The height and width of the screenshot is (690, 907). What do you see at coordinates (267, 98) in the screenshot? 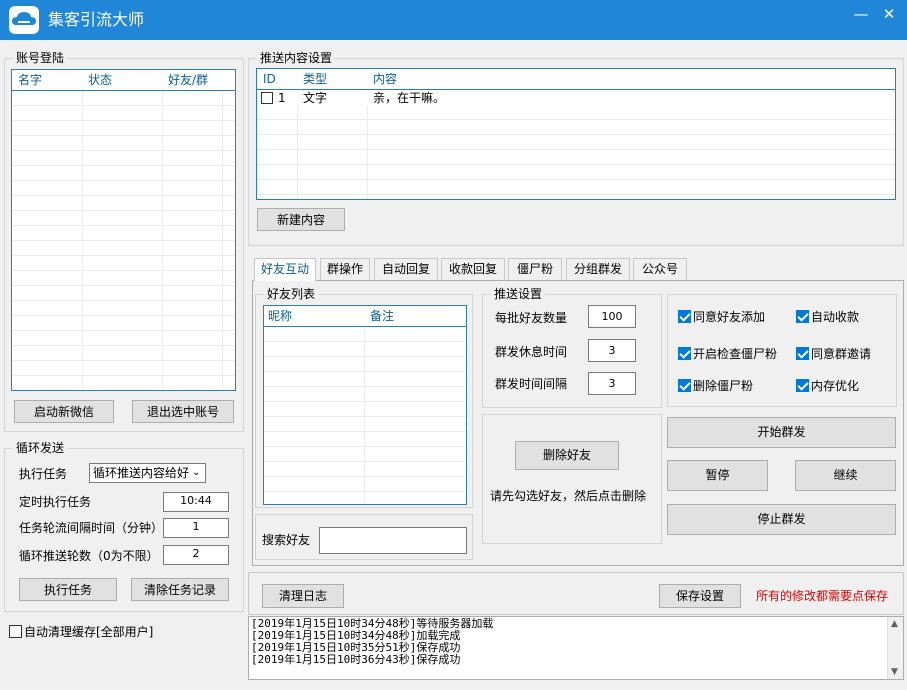
I see `row-checkbox` at bounding box center [267, 98].